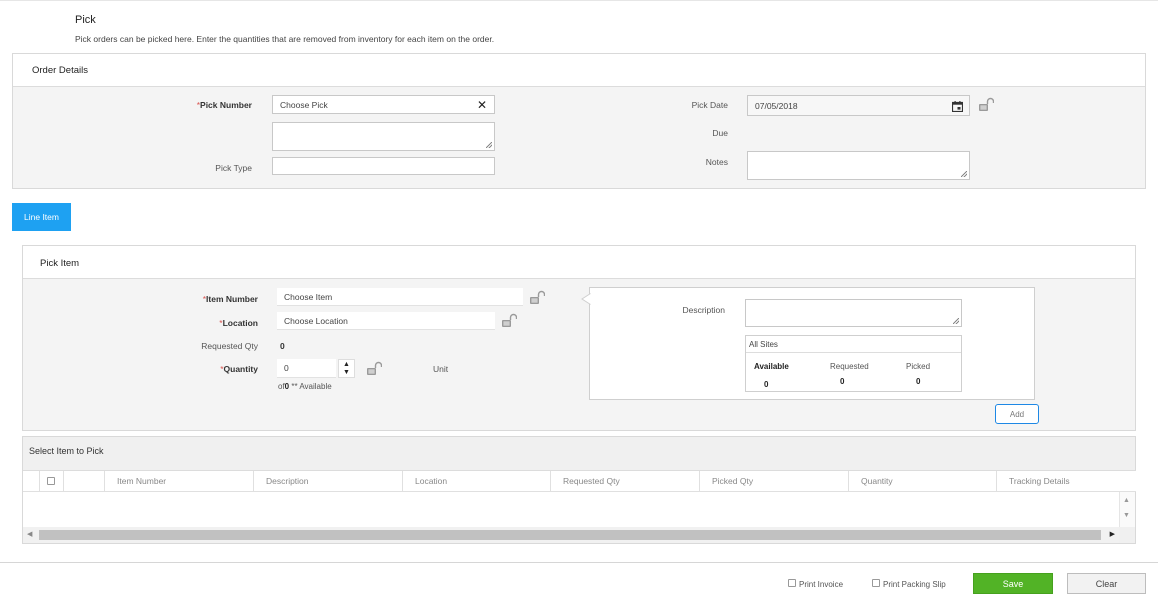 The width and height of the screenshot is (1158, 602). Describe the element at coordinates (179, 481) in the screenshot. I see `col-item-number: Item Number` at that location.